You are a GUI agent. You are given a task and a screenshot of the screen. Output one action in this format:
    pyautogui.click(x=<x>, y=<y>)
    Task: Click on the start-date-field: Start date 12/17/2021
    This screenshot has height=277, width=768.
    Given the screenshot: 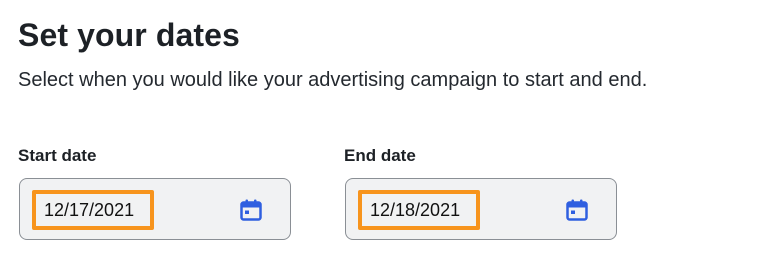 What is the action you would take?
    pyautogui.click(x=154, y=192)
    